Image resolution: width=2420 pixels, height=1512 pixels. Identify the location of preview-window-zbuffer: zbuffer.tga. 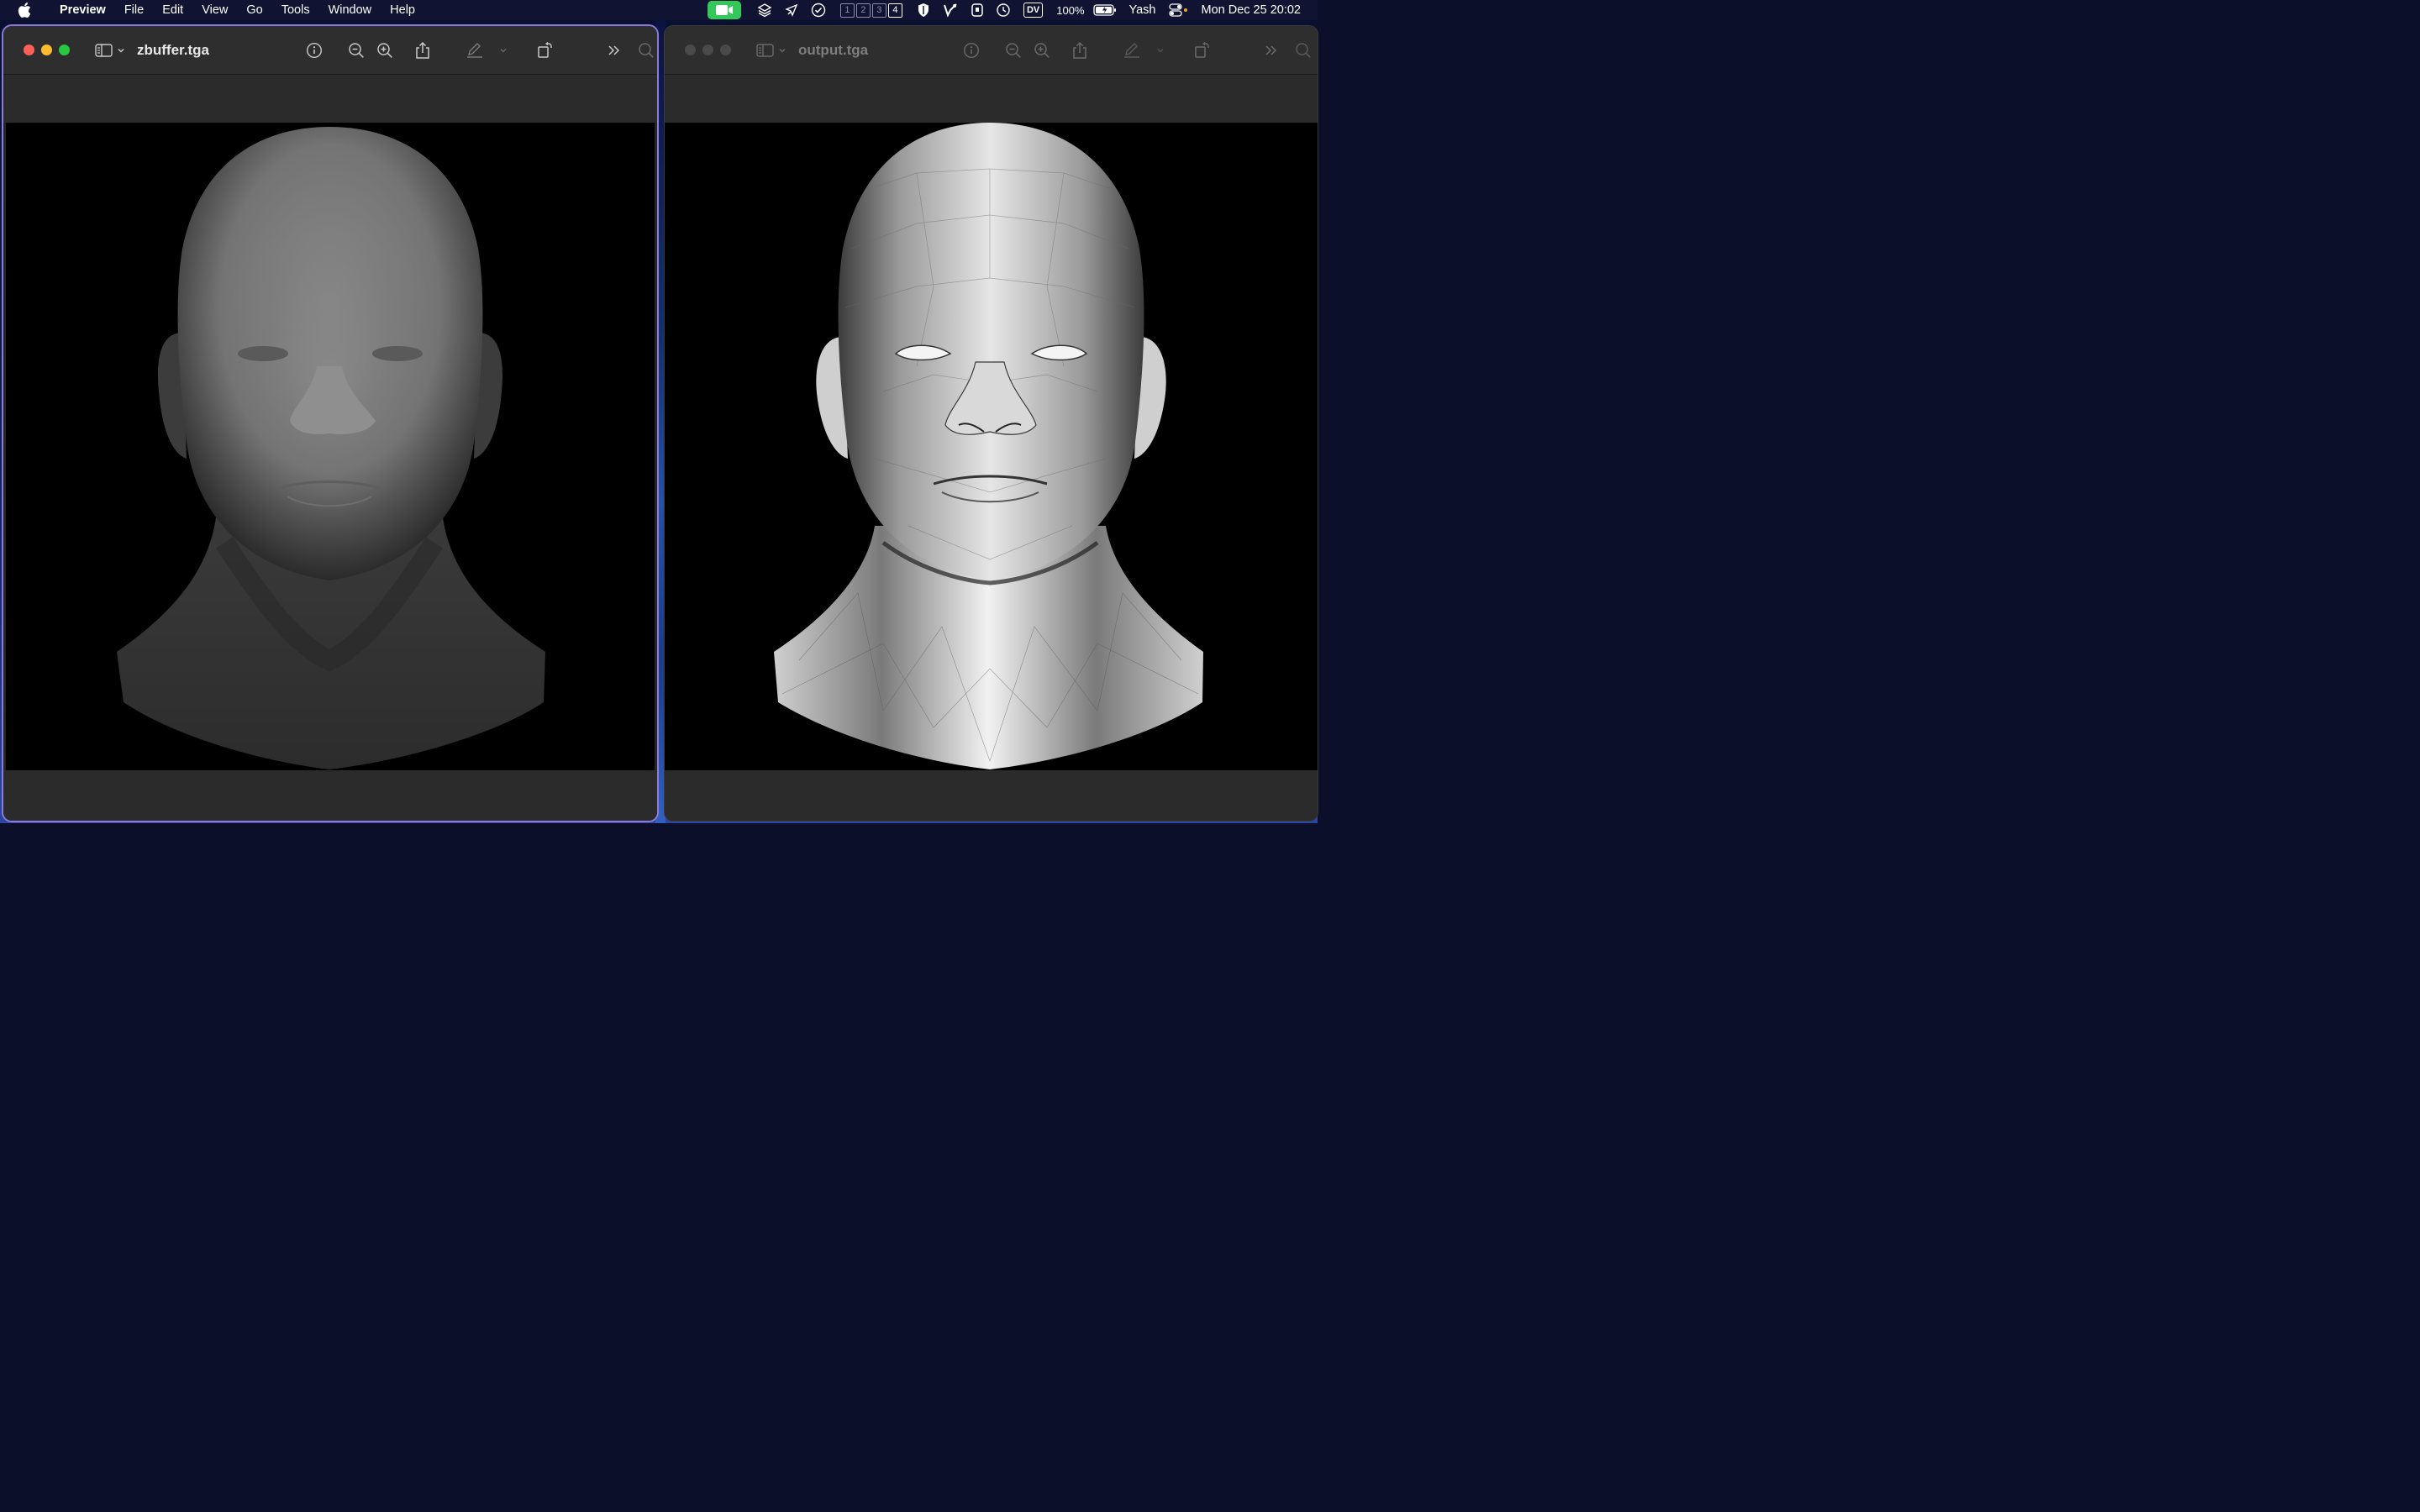
(330, 423).